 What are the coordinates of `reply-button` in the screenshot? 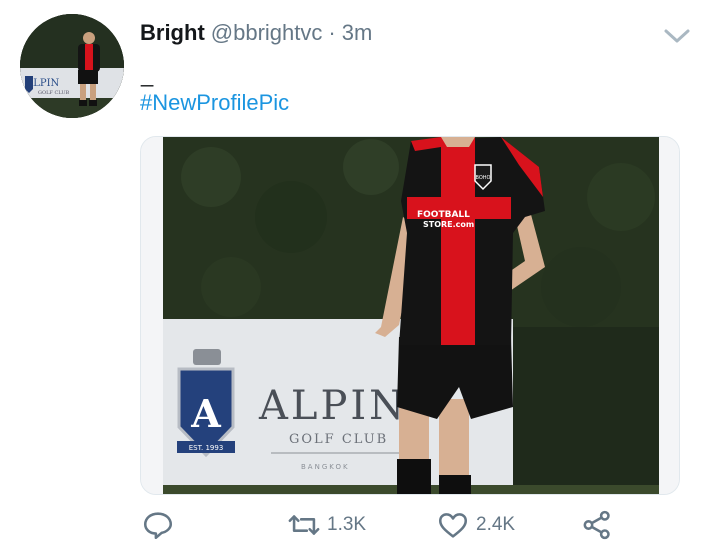 It's located at (158, 525).